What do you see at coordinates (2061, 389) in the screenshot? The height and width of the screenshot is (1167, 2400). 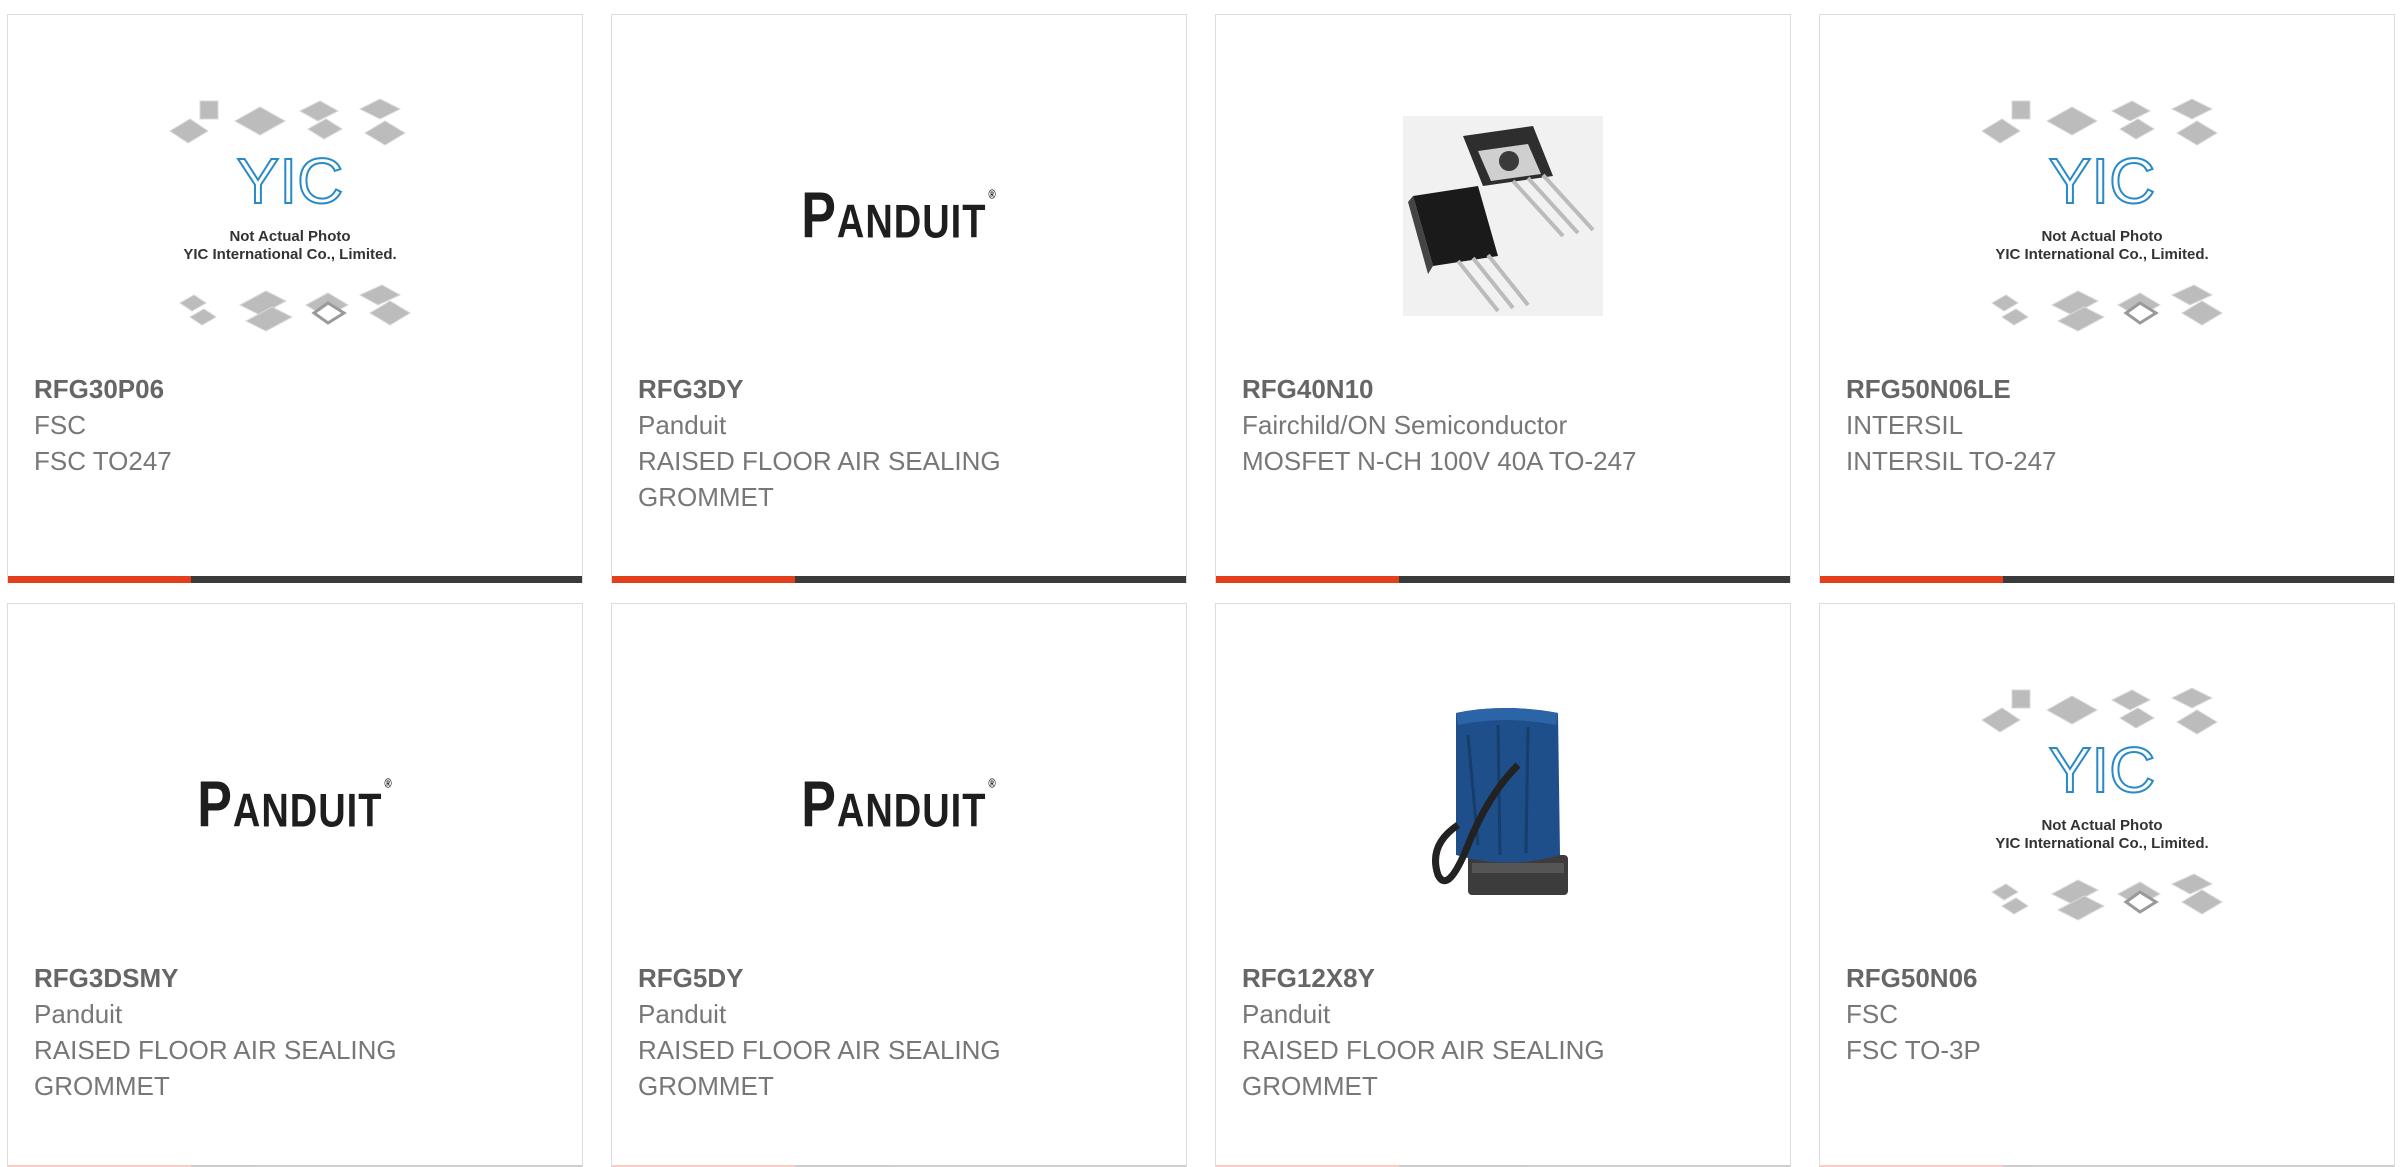 I see `part-number: RFG50N06LE` at bounding box center [2061, 389].